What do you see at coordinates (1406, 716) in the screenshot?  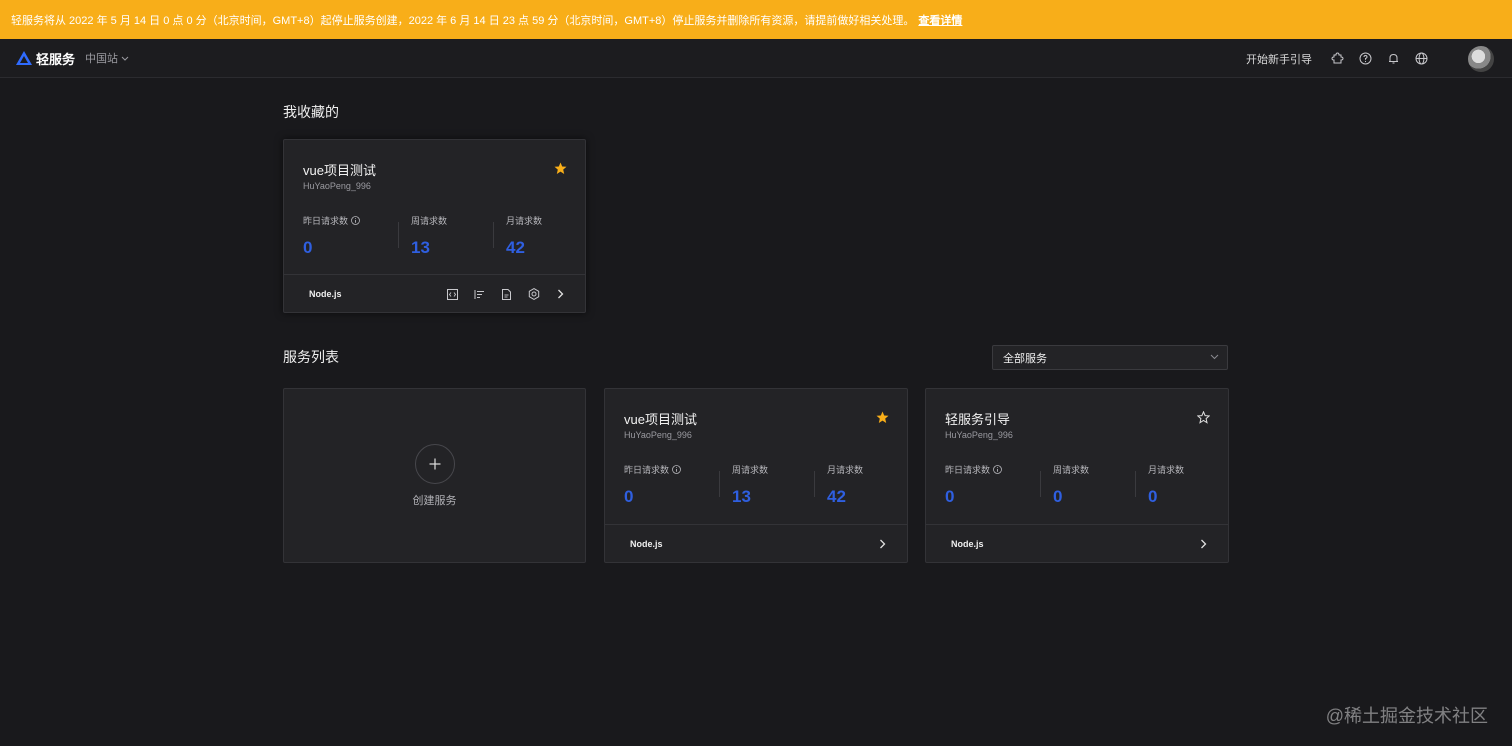 I see `watermark: @稀土掘金技术社区` at bounding box center [1406, 716].